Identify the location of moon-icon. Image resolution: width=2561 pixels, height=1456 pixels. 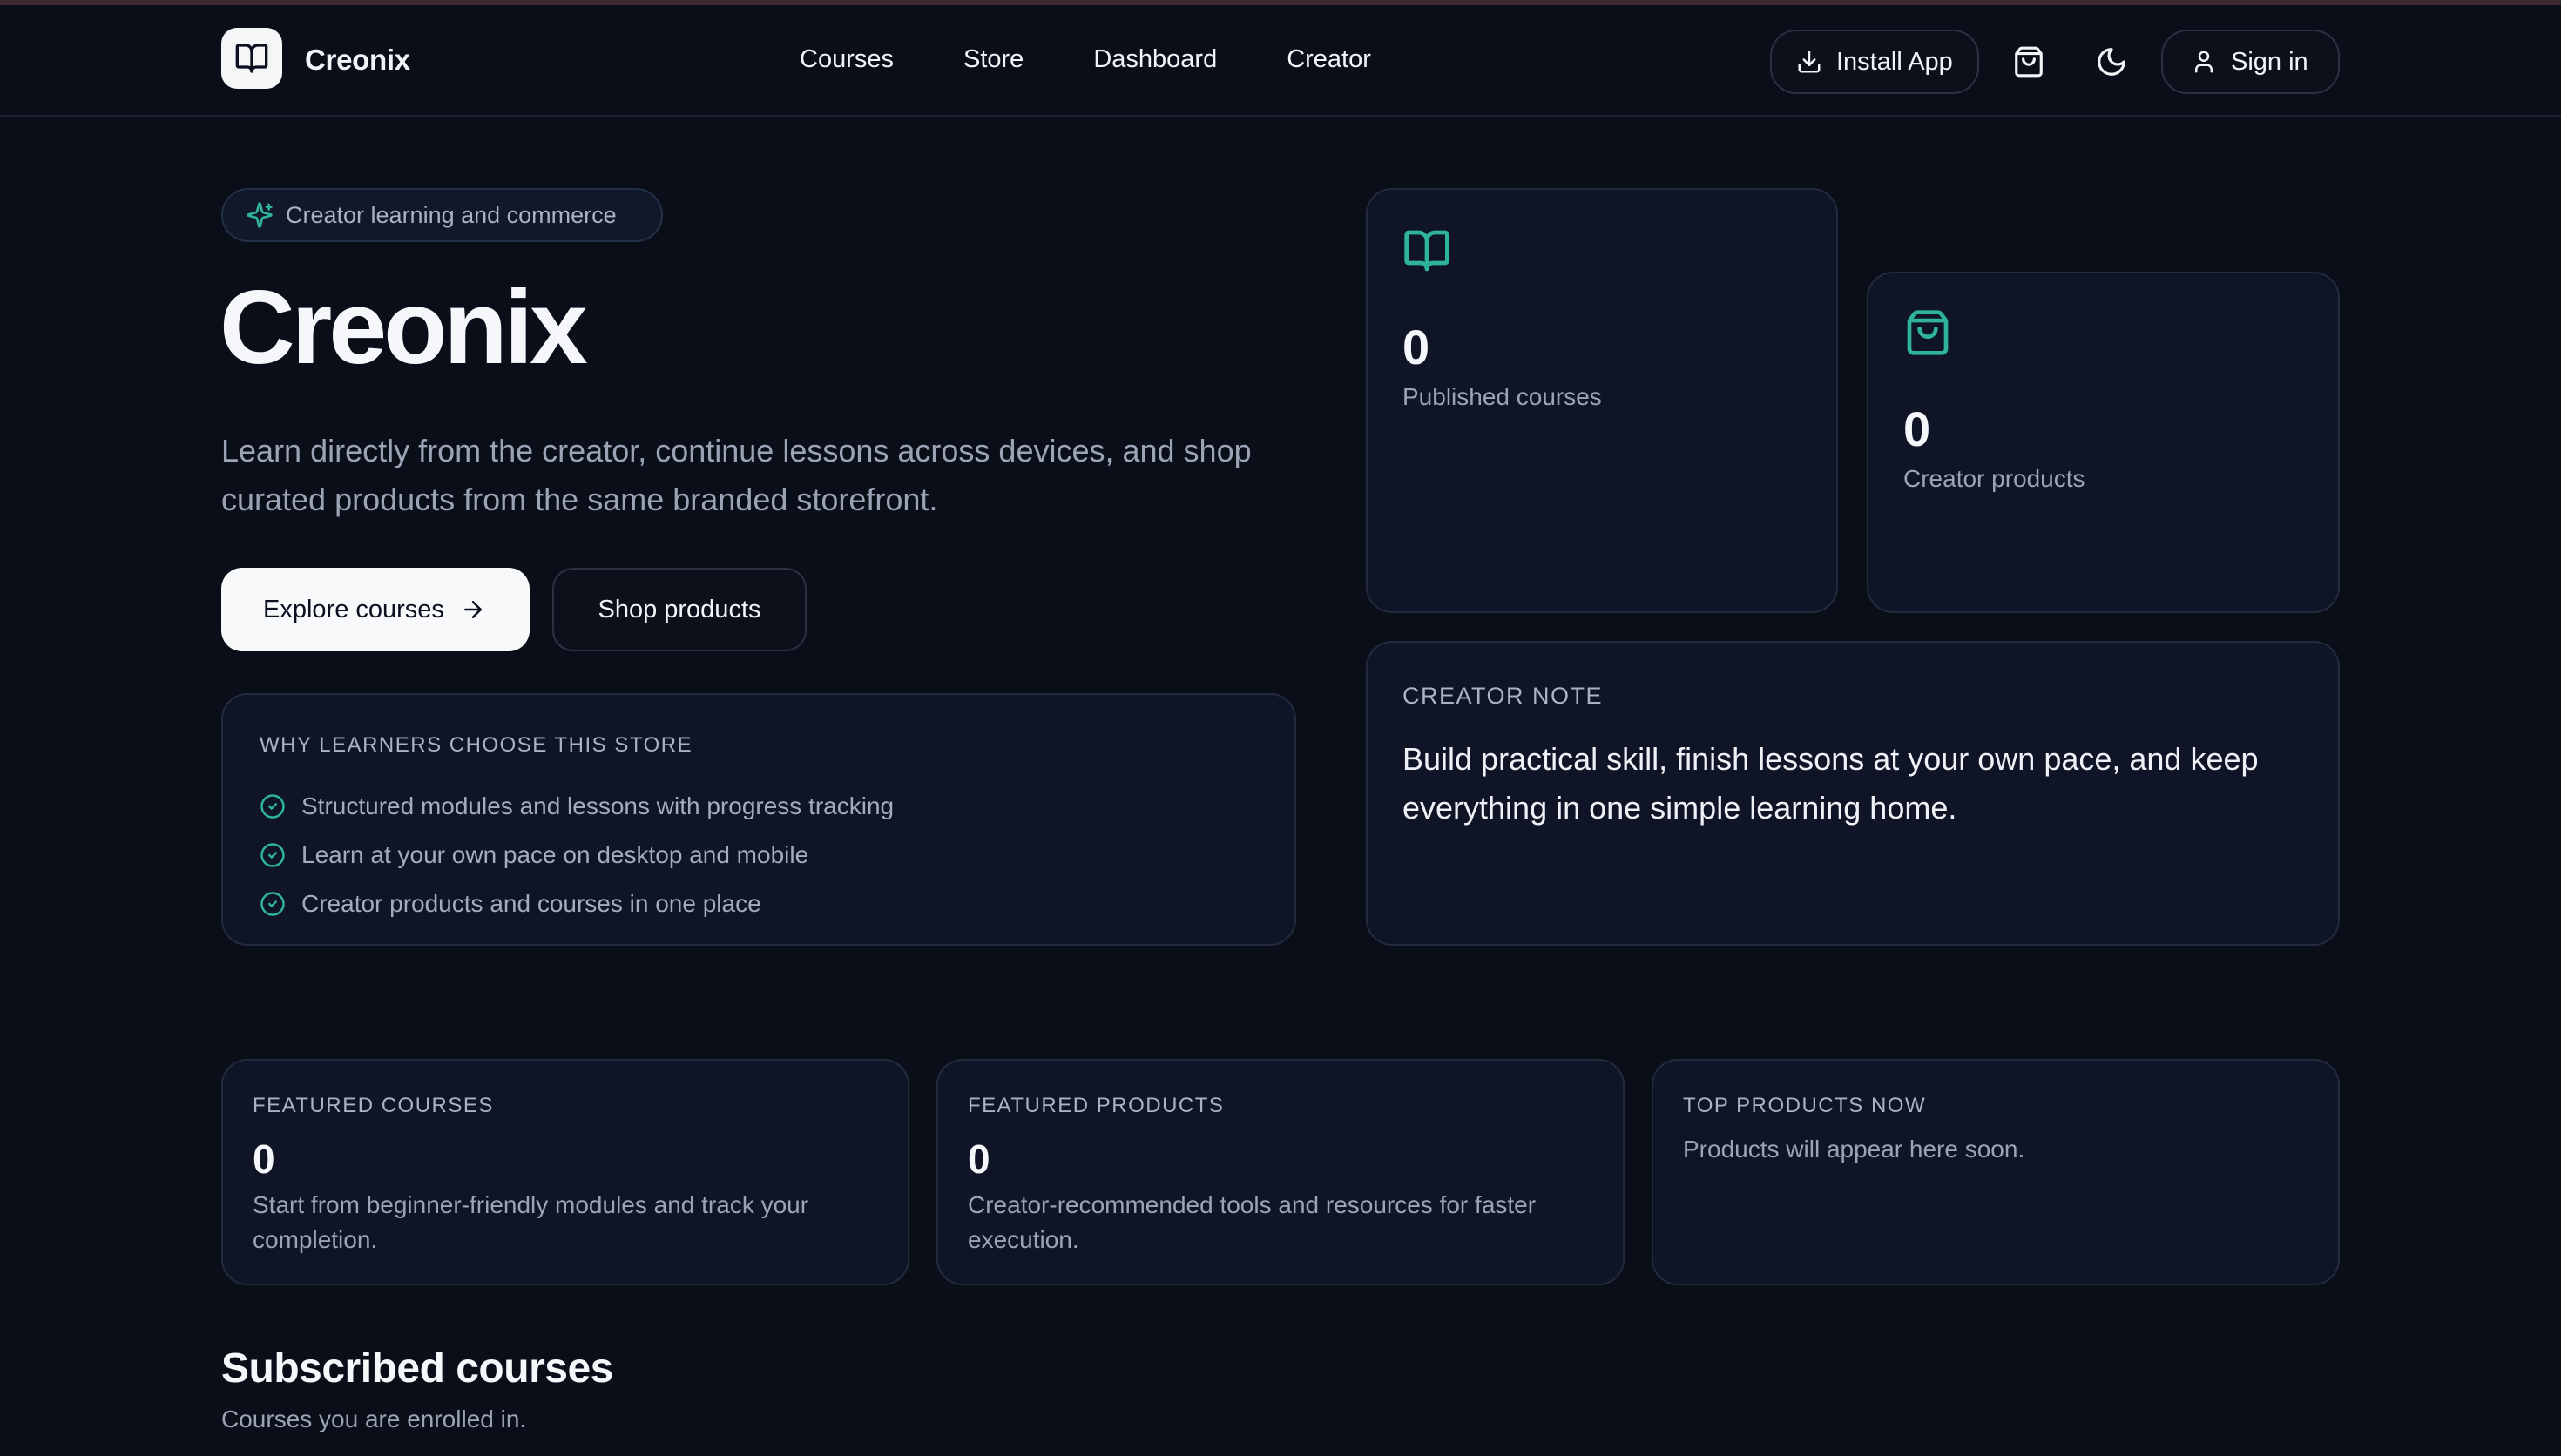
(2111, 62).